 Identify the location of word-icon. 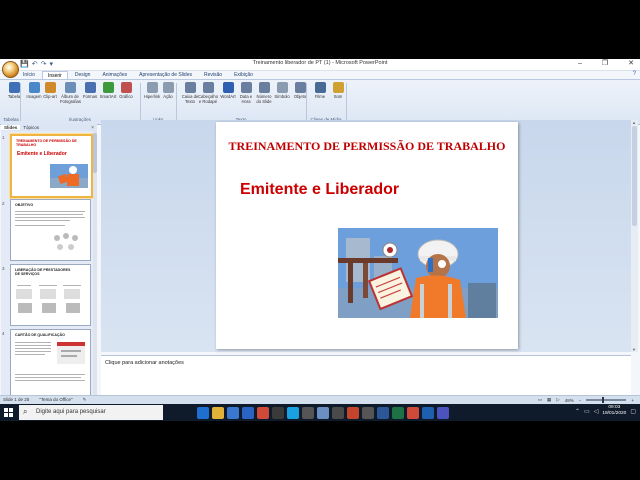
(383, 413).